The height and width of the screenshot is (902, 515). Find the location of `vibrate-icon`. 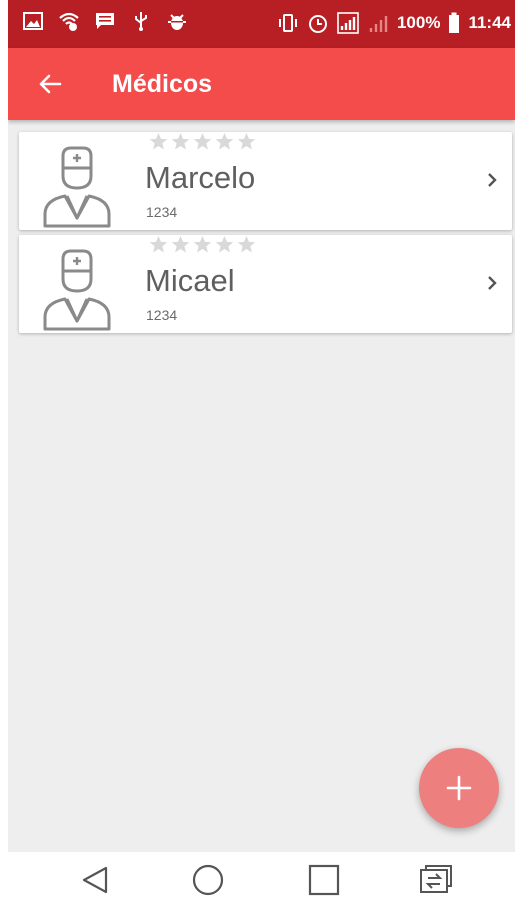

vibrate-icon is located at coordinates (287, 23).